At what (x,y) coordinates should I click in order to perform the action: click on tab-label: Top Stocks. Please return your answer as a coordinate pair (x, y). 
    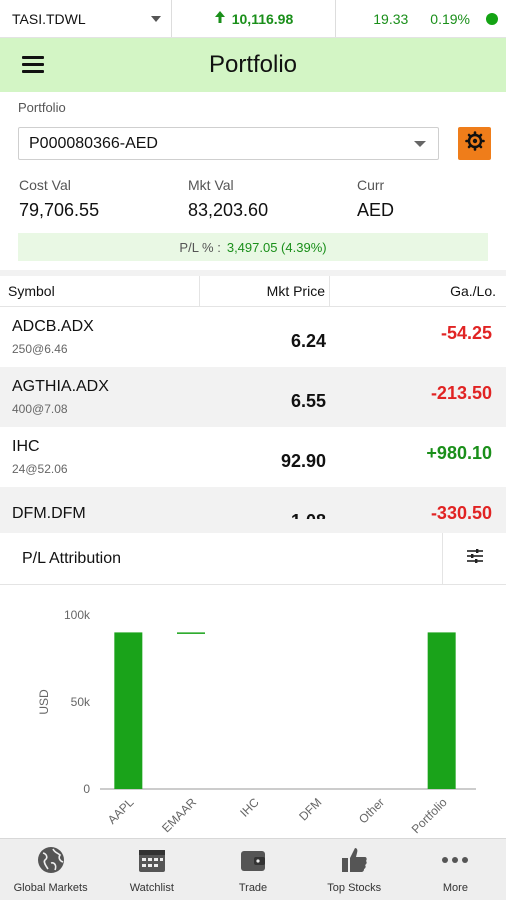
    Looking at the image, I should click on (354, 888).